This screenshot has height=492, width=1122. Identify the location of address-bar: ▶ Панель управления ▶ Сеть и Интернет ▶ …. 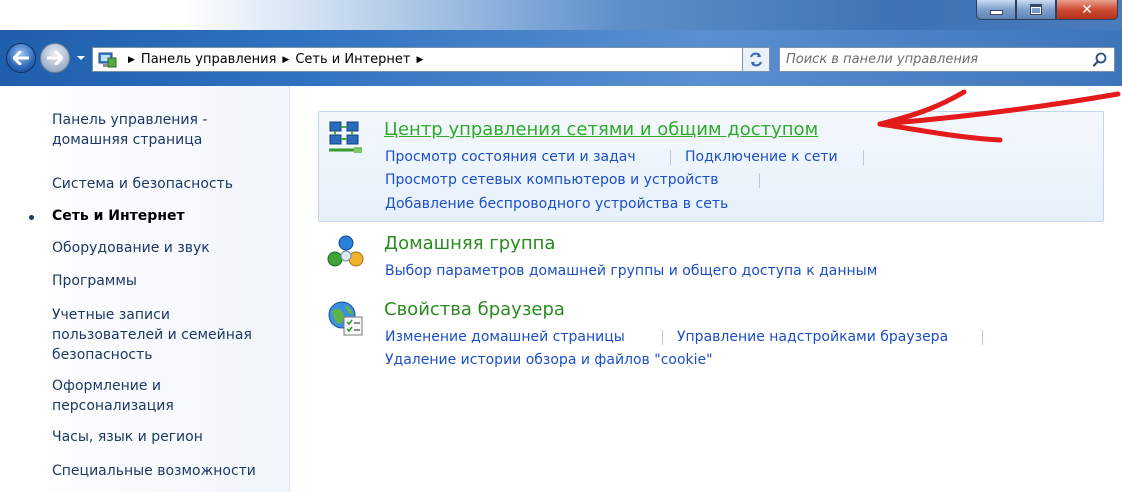
(429, 59).